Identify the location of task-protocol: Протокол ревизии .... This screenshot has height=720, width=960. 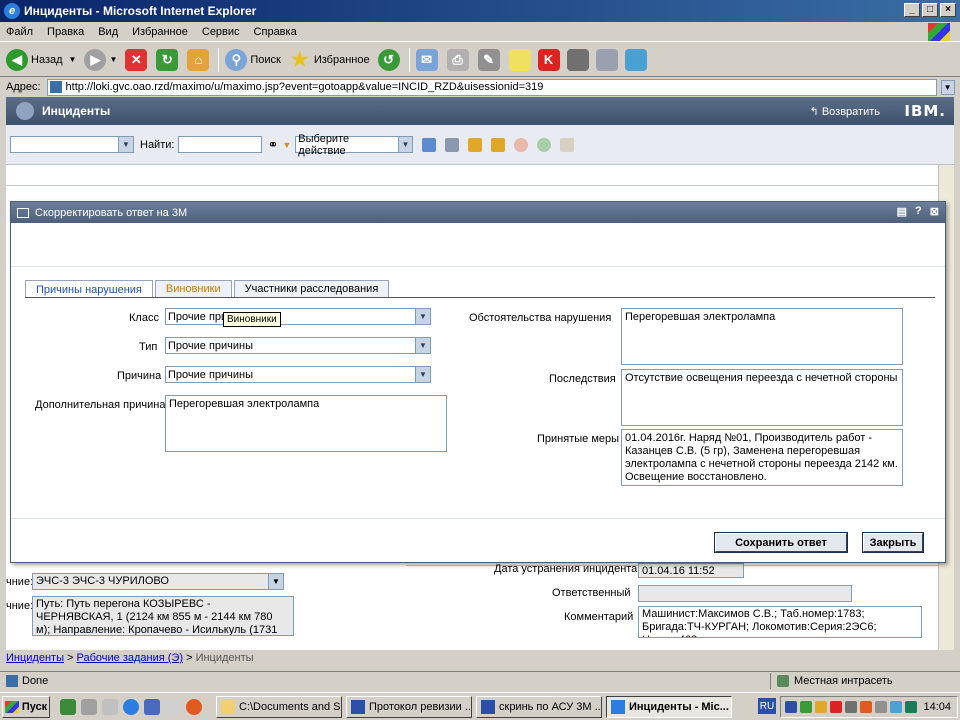
(409, 706).